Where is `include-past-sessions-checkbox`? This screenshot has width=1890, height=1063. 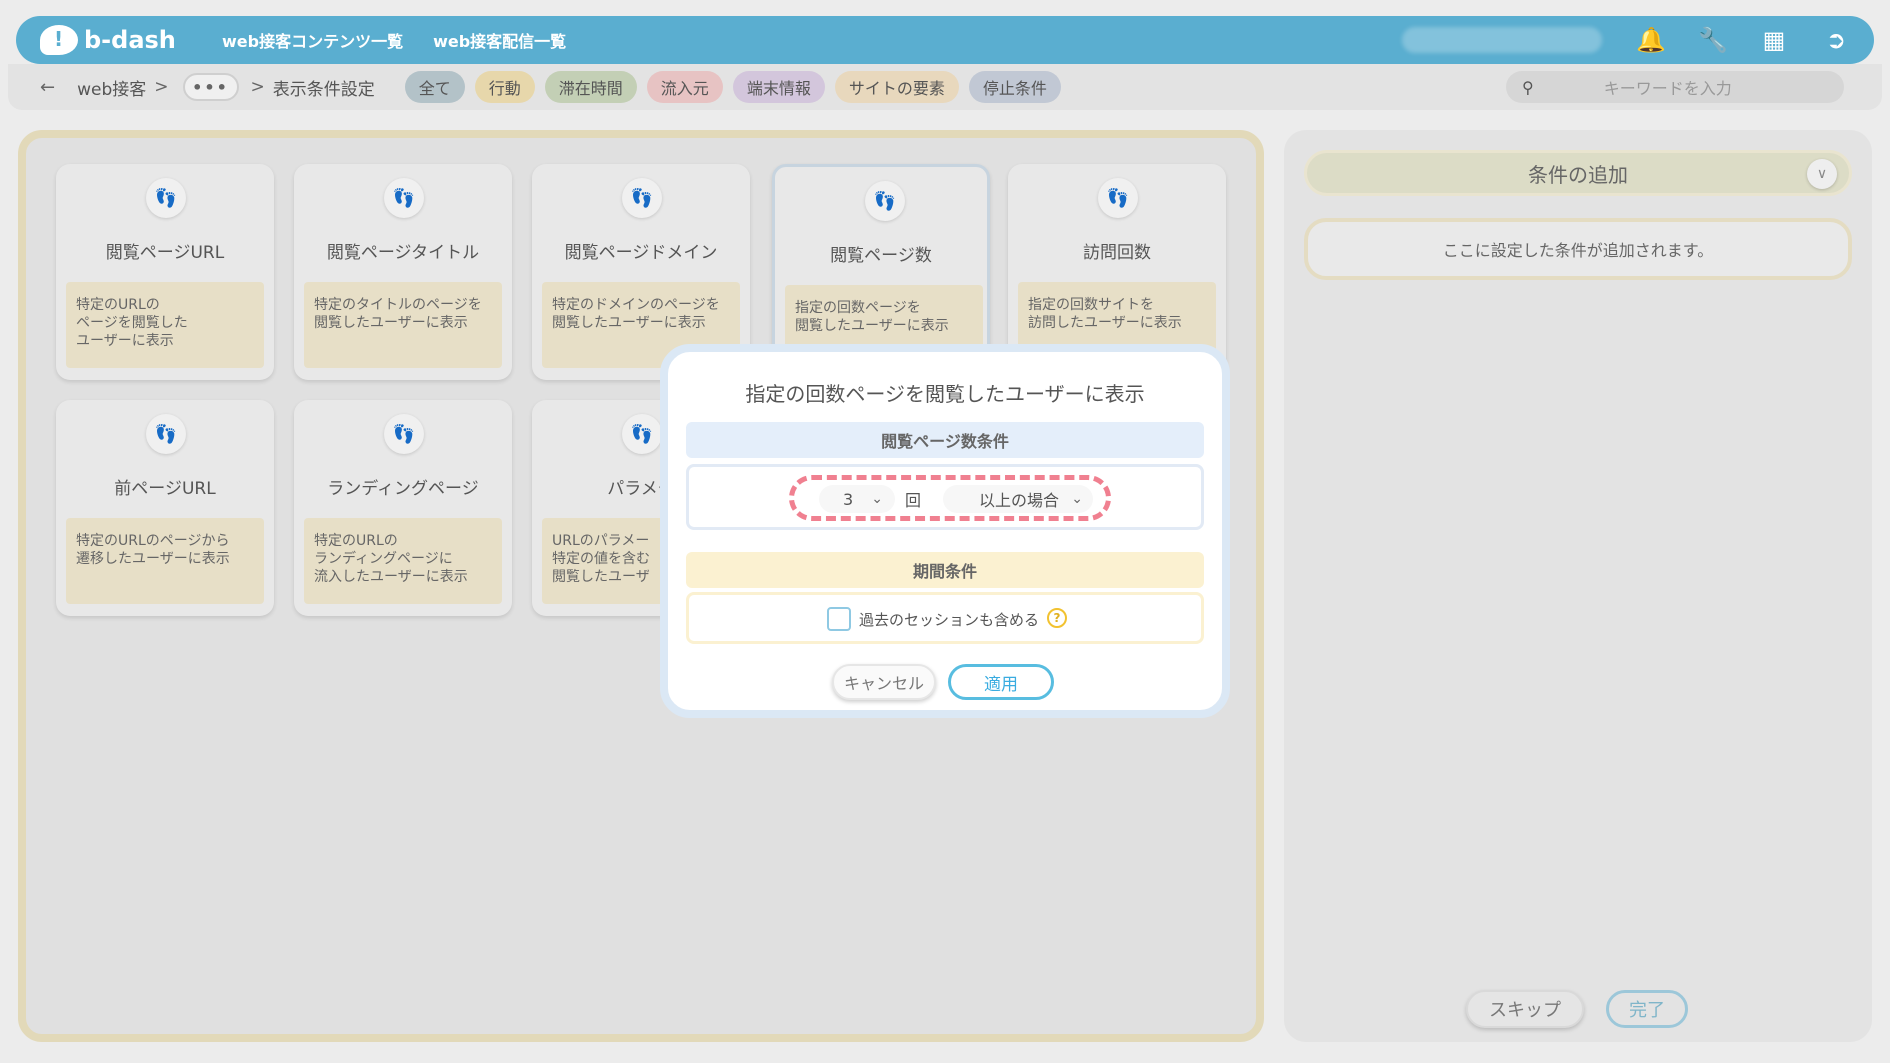
include-past-sessions-checkbox is located at coordinates (839, 619).